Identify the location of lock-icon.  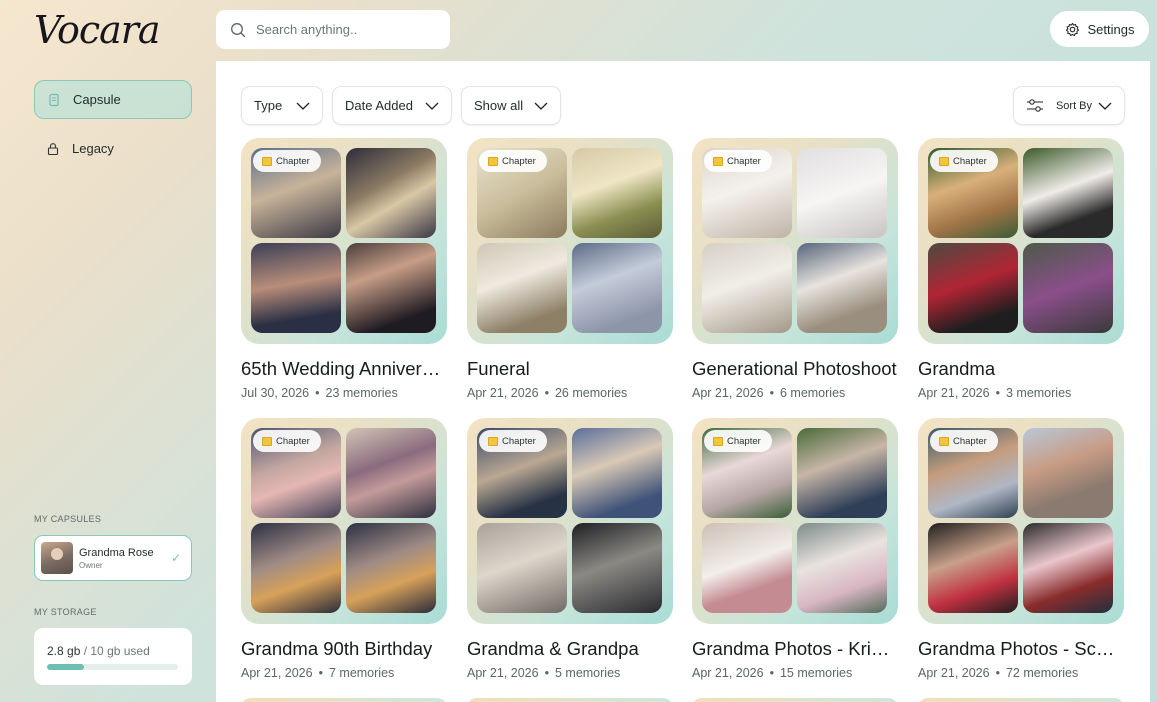
(53, 149).